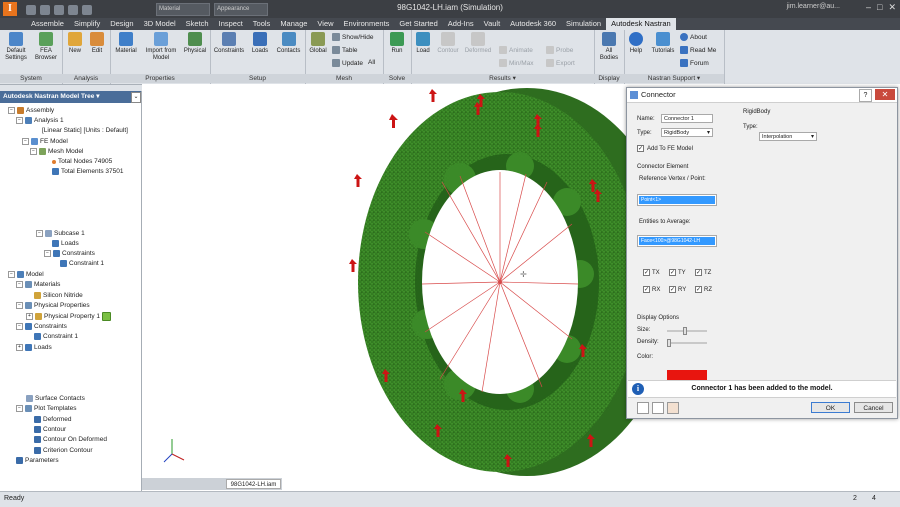  I want to click on color-swatch, so click(687, 375).